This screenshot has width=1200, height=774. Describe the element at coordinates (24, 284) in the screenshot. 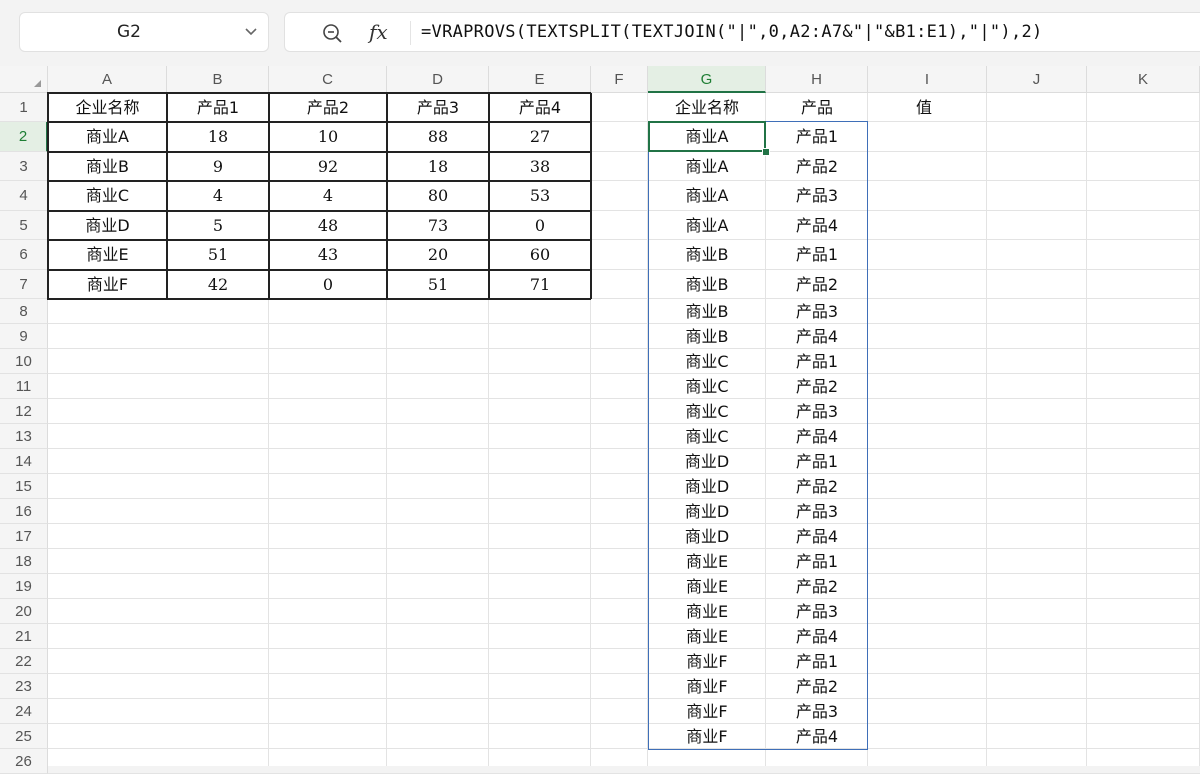

I see `row-header-7: 7` at that location.